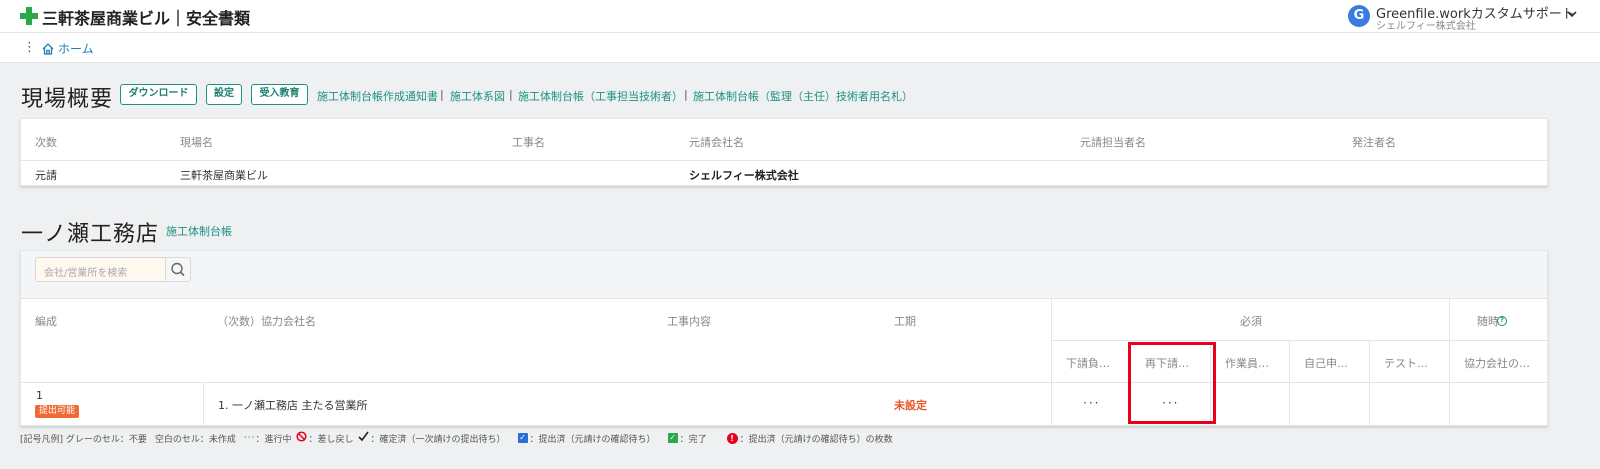 The image size is (1600, 469). What do you see at coordinates (48, 48) in the screenshot?
I see `home-icon` at bounding box center [48, 48].